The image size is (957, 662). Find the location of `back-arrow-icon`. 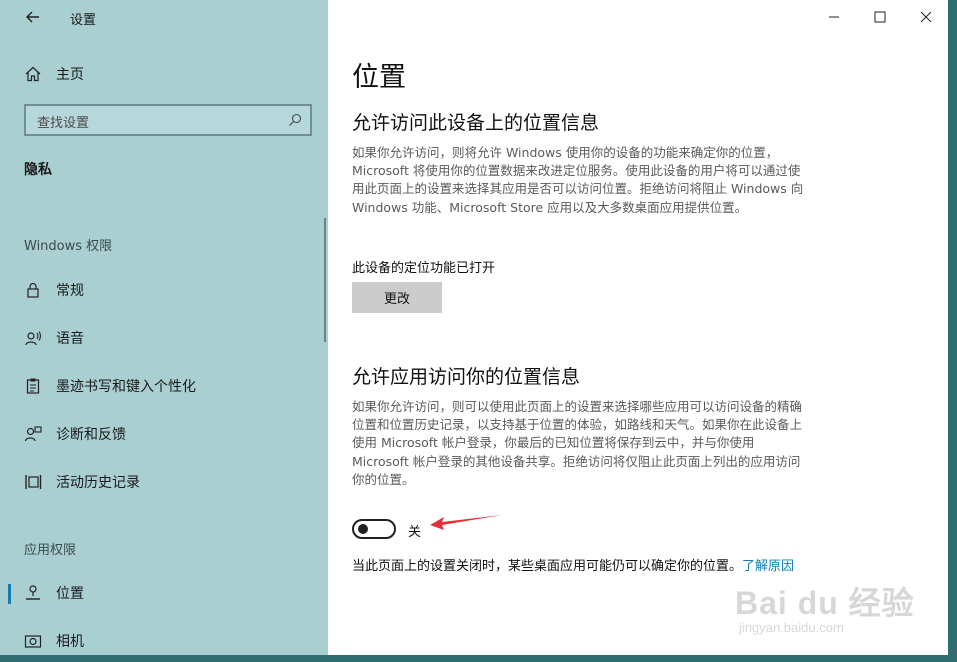

back-arrow-icon is located at coordinates (32, 17).